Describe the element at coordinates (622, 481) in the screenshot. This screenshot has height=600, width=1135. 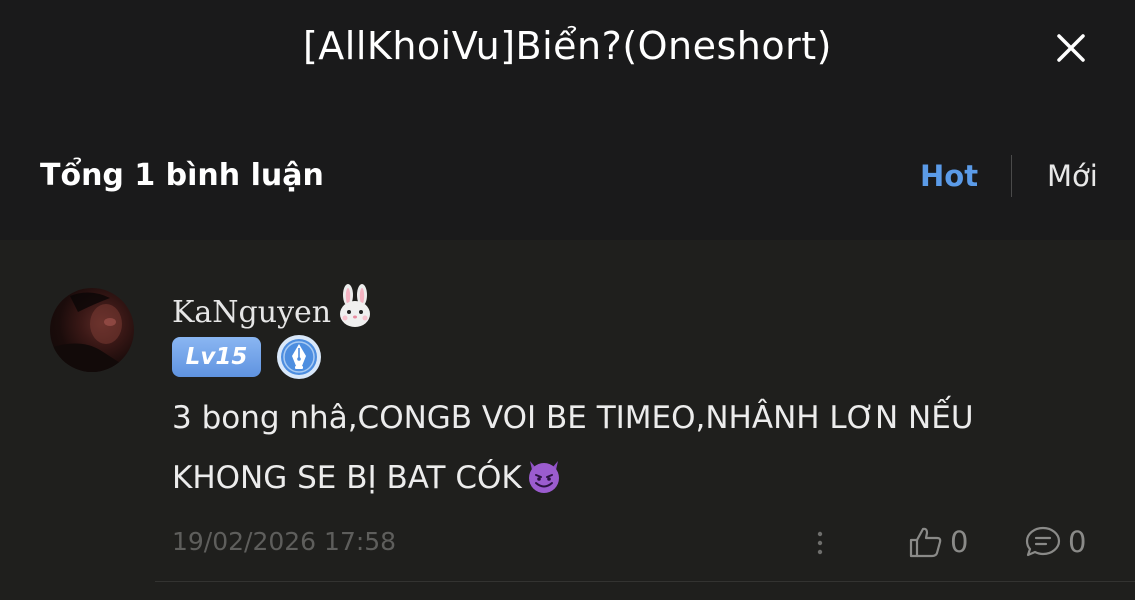
I see `comment-text-line-2: KHONG SE BỊ BAT CÓK` at that location.